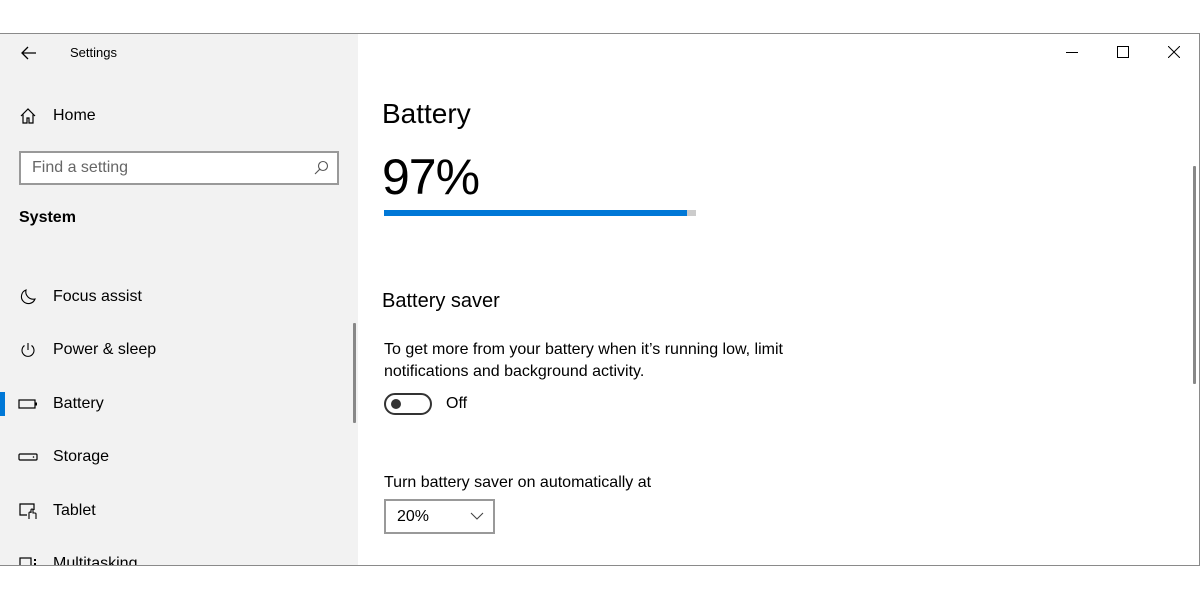  I want to click on tablet-icon, so click(28, 511).